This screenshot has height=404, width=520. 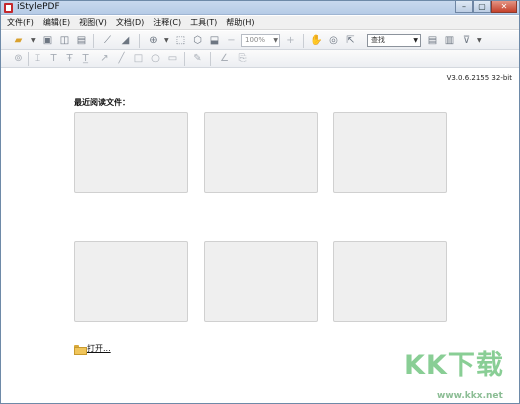 I want to click on zoom-out-icon: −, so click(x=231, y=40).